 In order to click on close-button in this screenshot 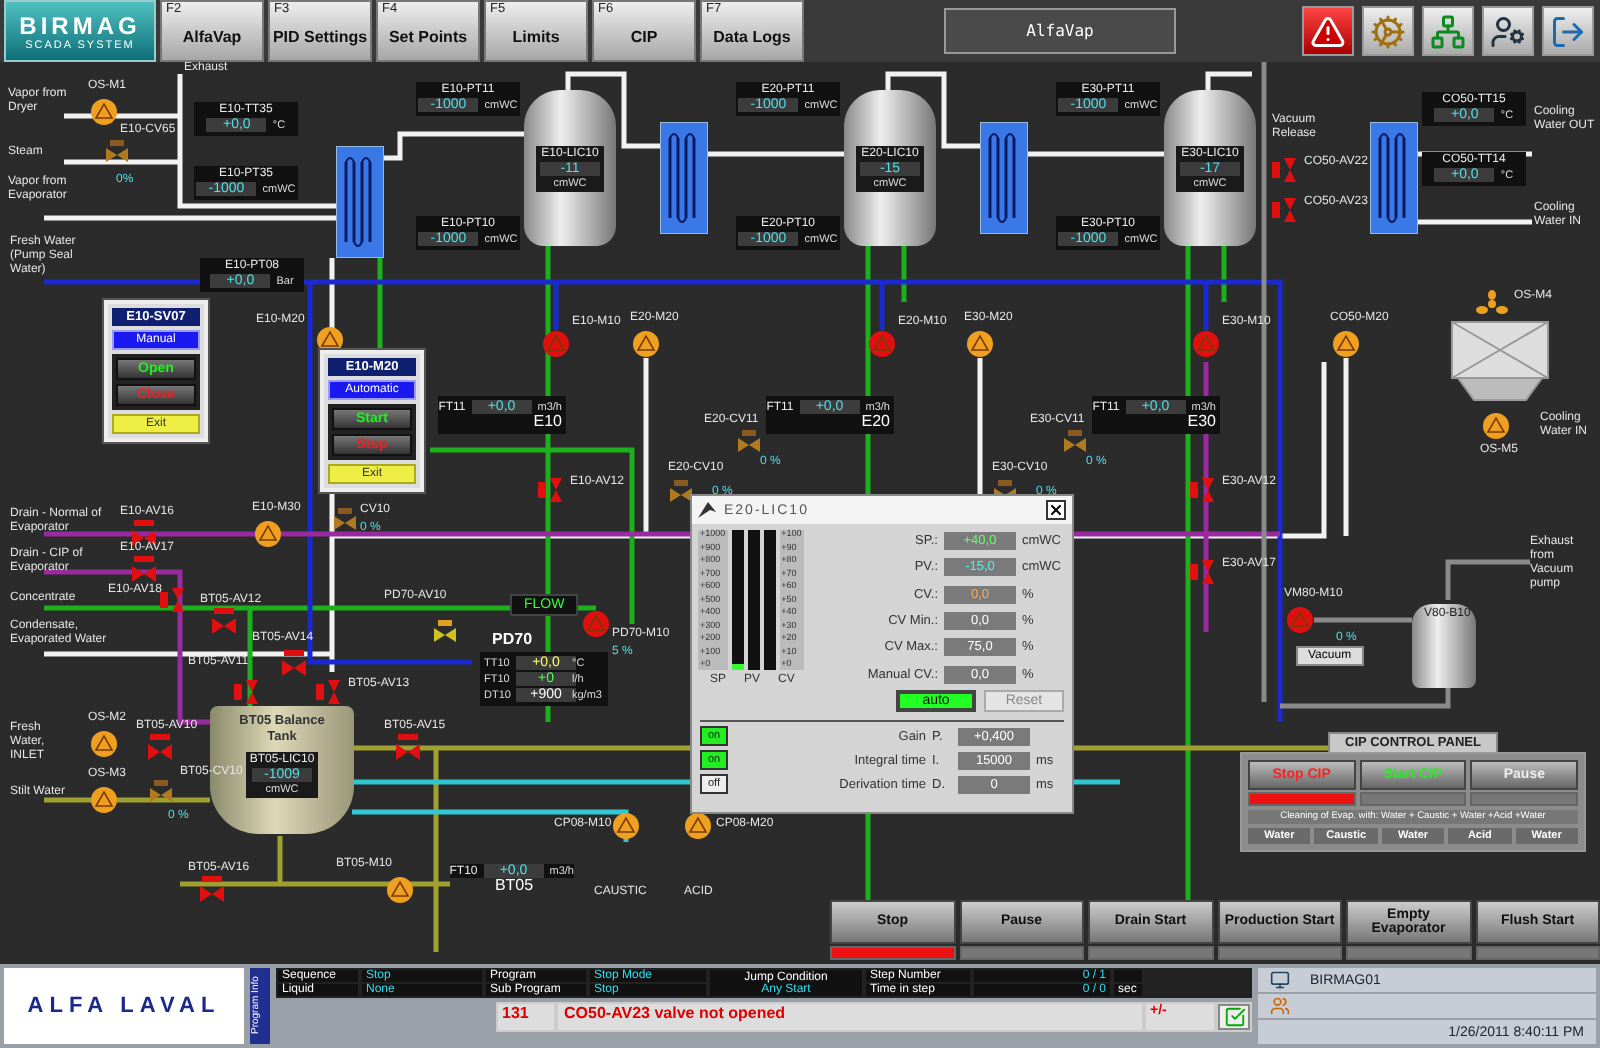, I will do `click(1056, 510)`.